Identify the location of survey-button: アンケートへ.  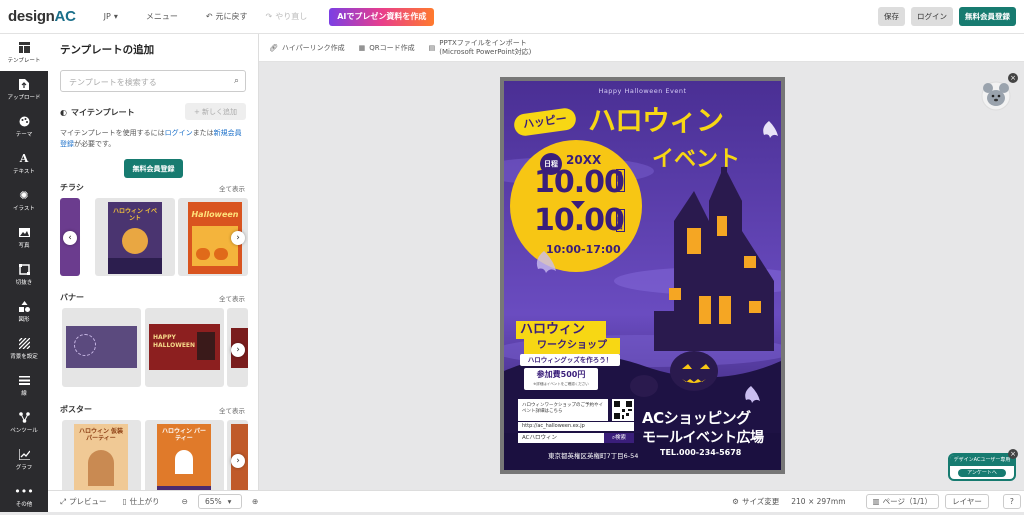
(982, 473).